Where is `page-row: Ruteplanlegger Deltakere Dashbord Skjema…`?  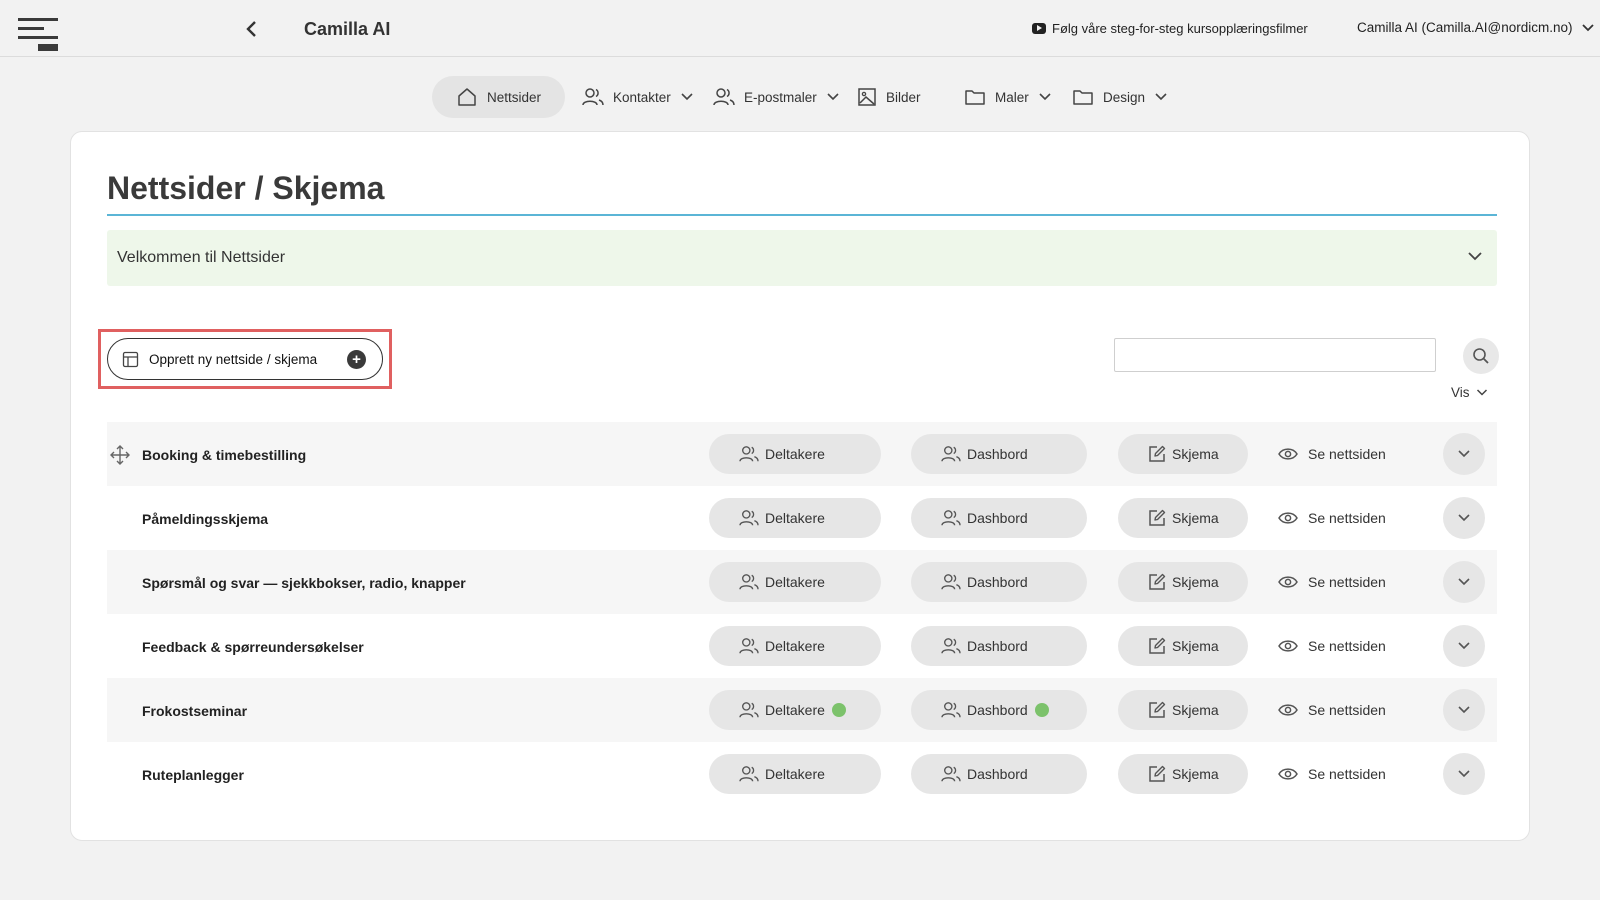
page-row: Ruteplanlegger Deltakere Dashbord Skjema… is located at coordinates (802, 774).